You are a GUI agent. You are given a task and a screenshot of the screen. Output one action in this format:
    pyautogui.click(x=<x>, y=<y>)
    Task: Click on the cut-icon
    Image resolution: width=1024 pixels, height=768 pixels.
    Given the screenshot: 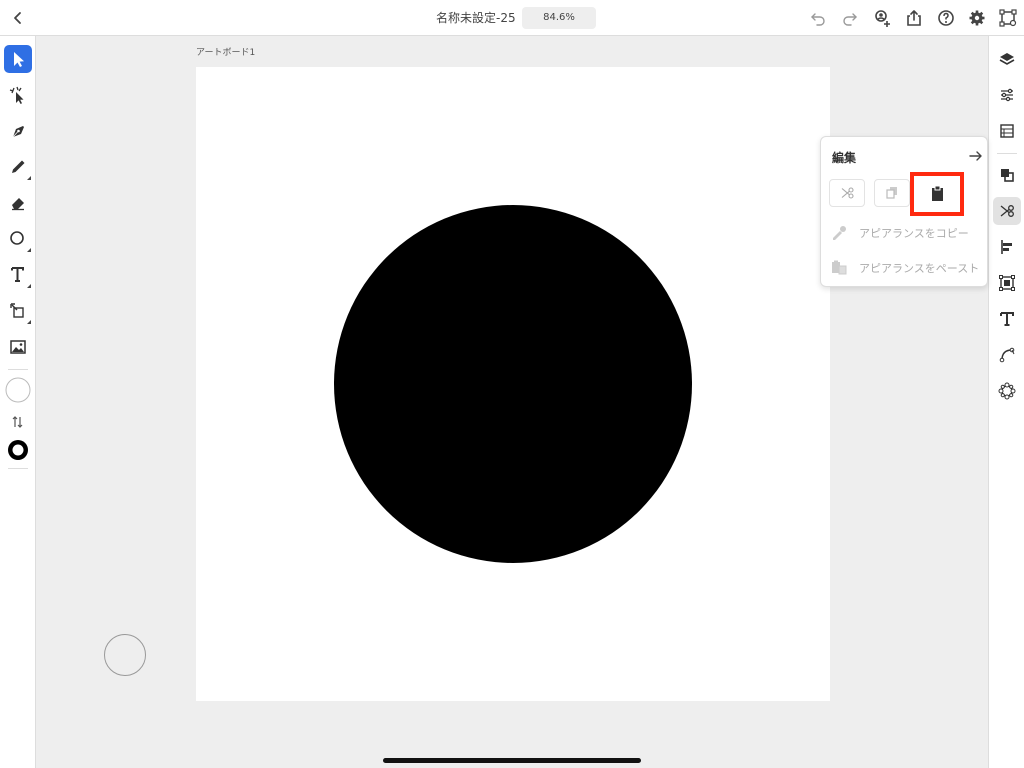 What is the action you would take?
    pyautogui.click(x=847, y=193)
    